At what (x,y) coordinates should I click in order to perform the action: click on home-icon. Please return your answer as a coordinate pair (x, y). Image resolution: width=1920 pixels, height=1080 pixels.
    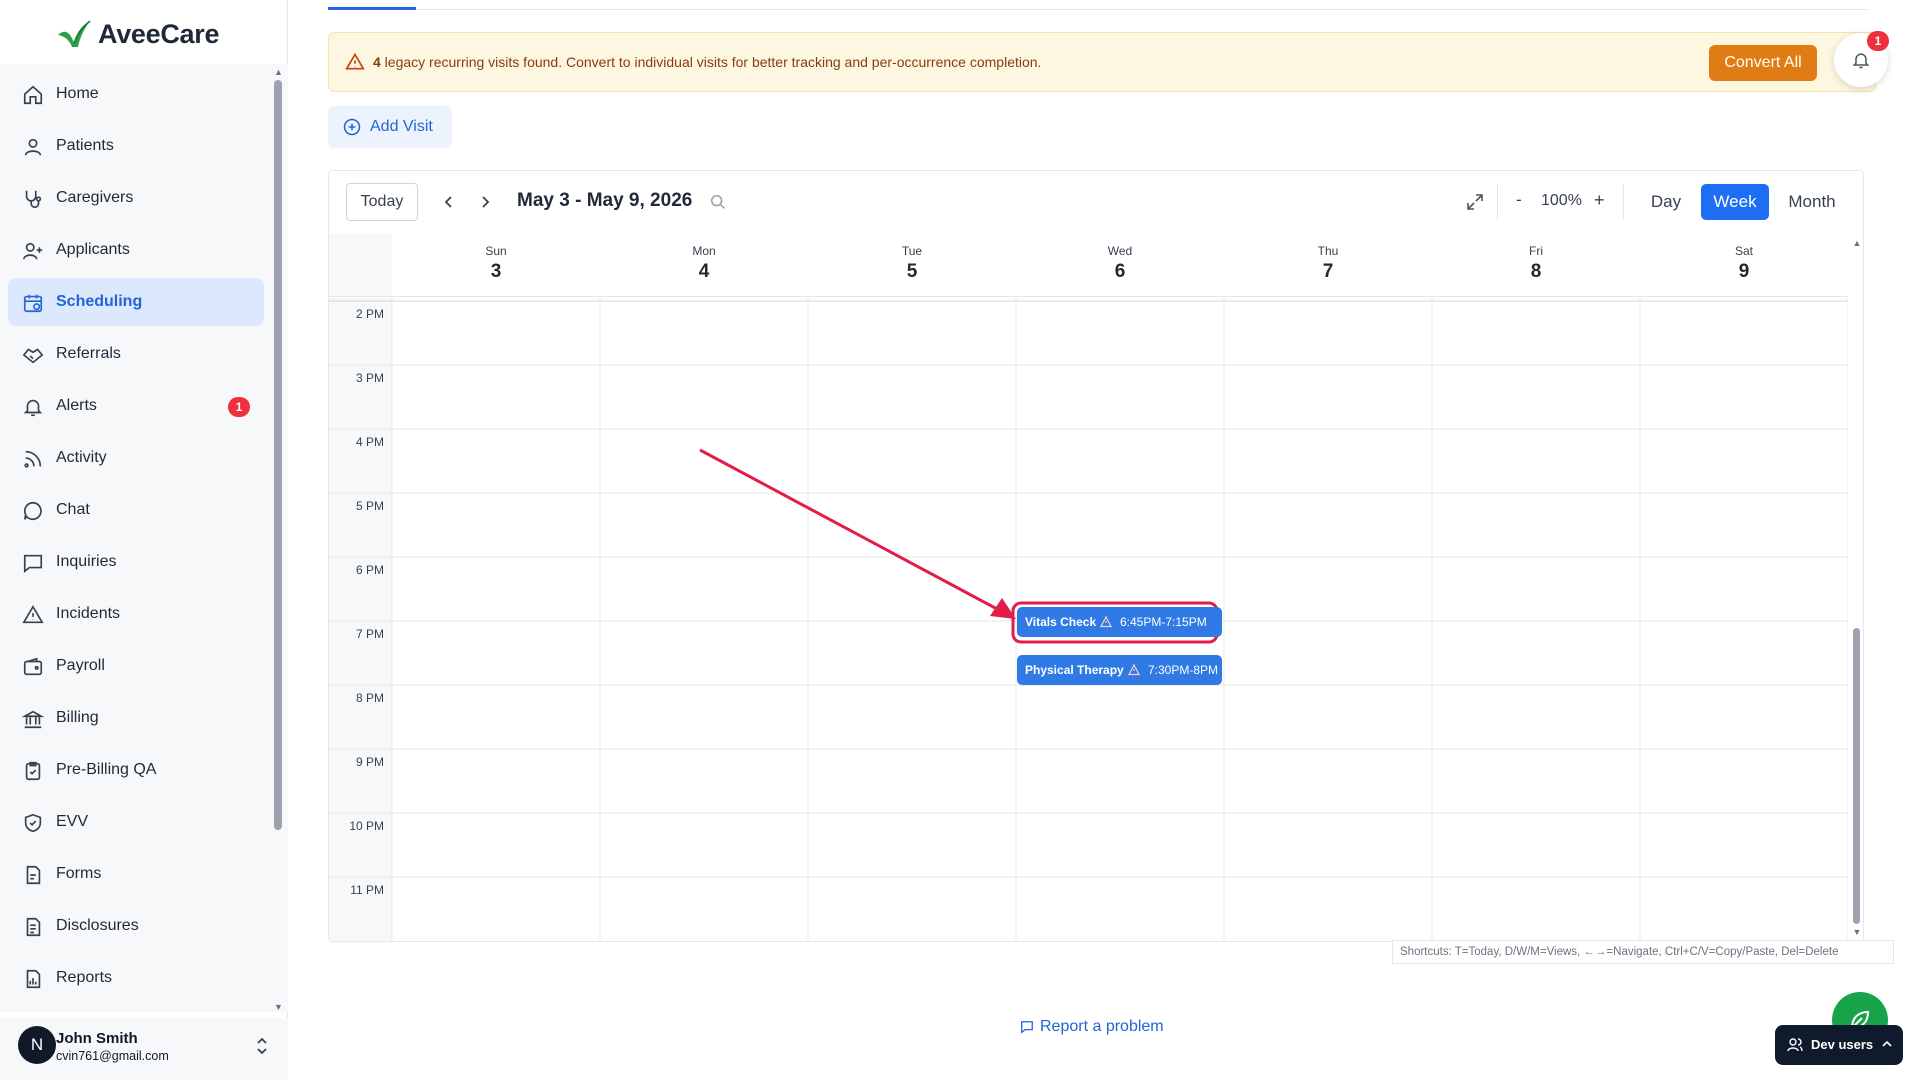
    Looking at the image, I should click on (33, 95).